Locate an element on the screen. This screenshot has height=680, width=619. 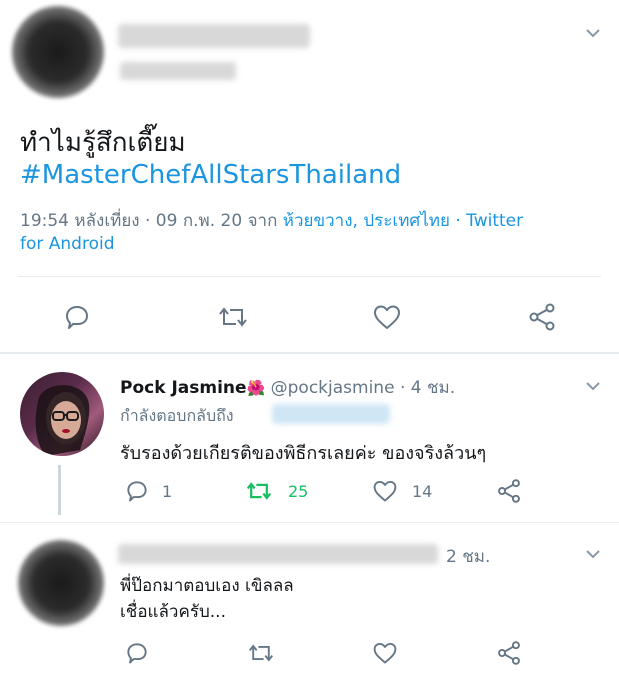
thread-line is located at coordinates (59, 490).